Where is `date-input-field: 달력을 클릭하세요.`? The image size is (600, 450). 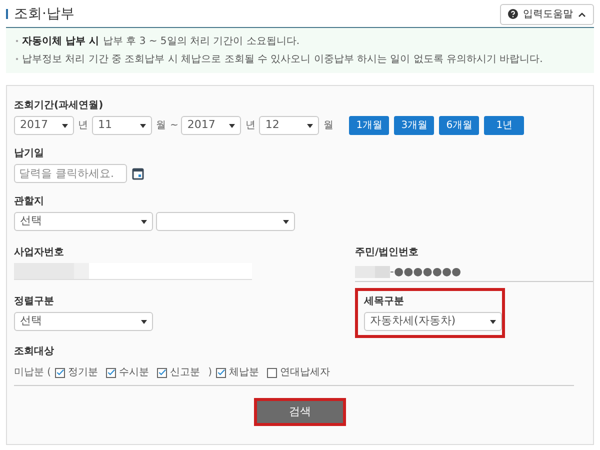
date-input-field: 달력을 클릭하세요. is located at coordinates (70, 173).